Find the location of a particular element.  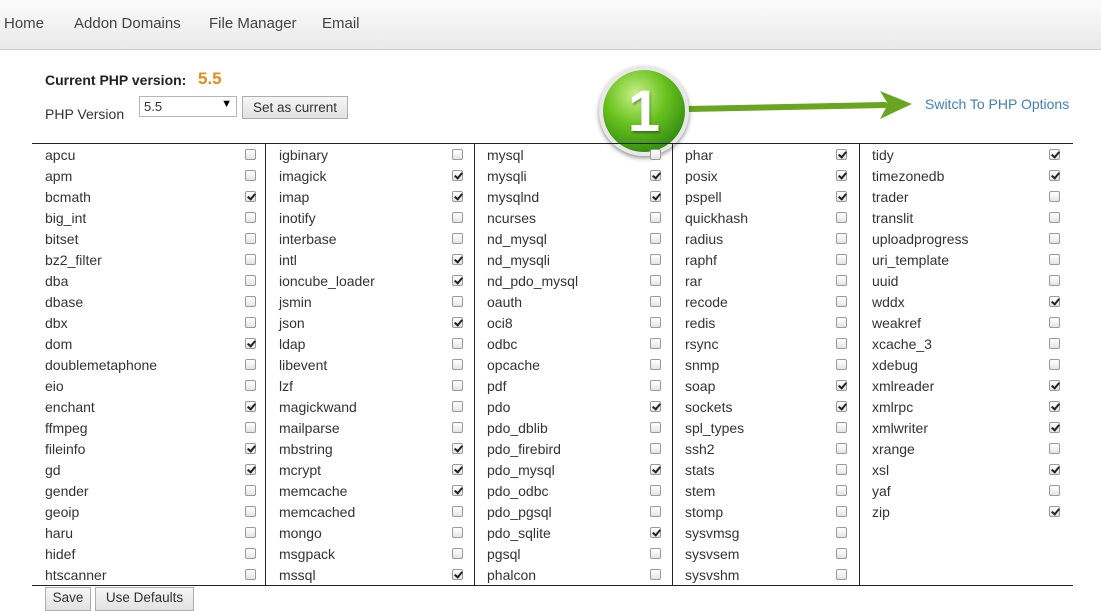

php-version-select: 5.5 ▼ is located at coordinates (188, 106).